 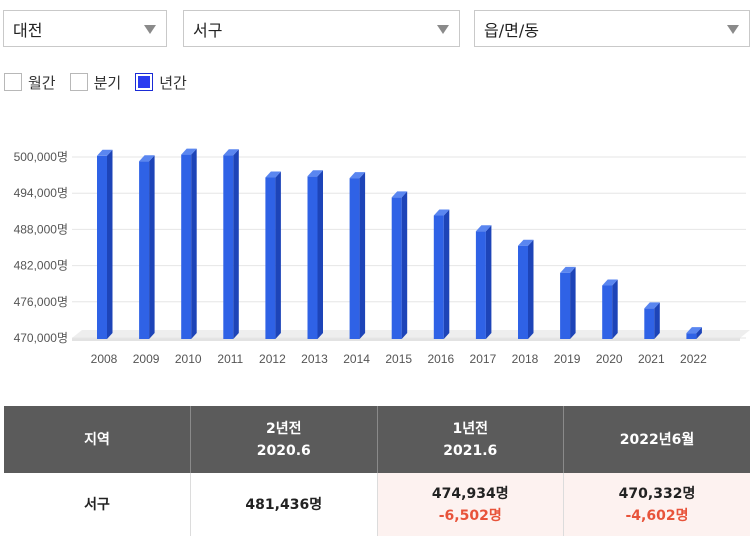 I want to click on cell-region: 서구, so click(x=97, y=504).